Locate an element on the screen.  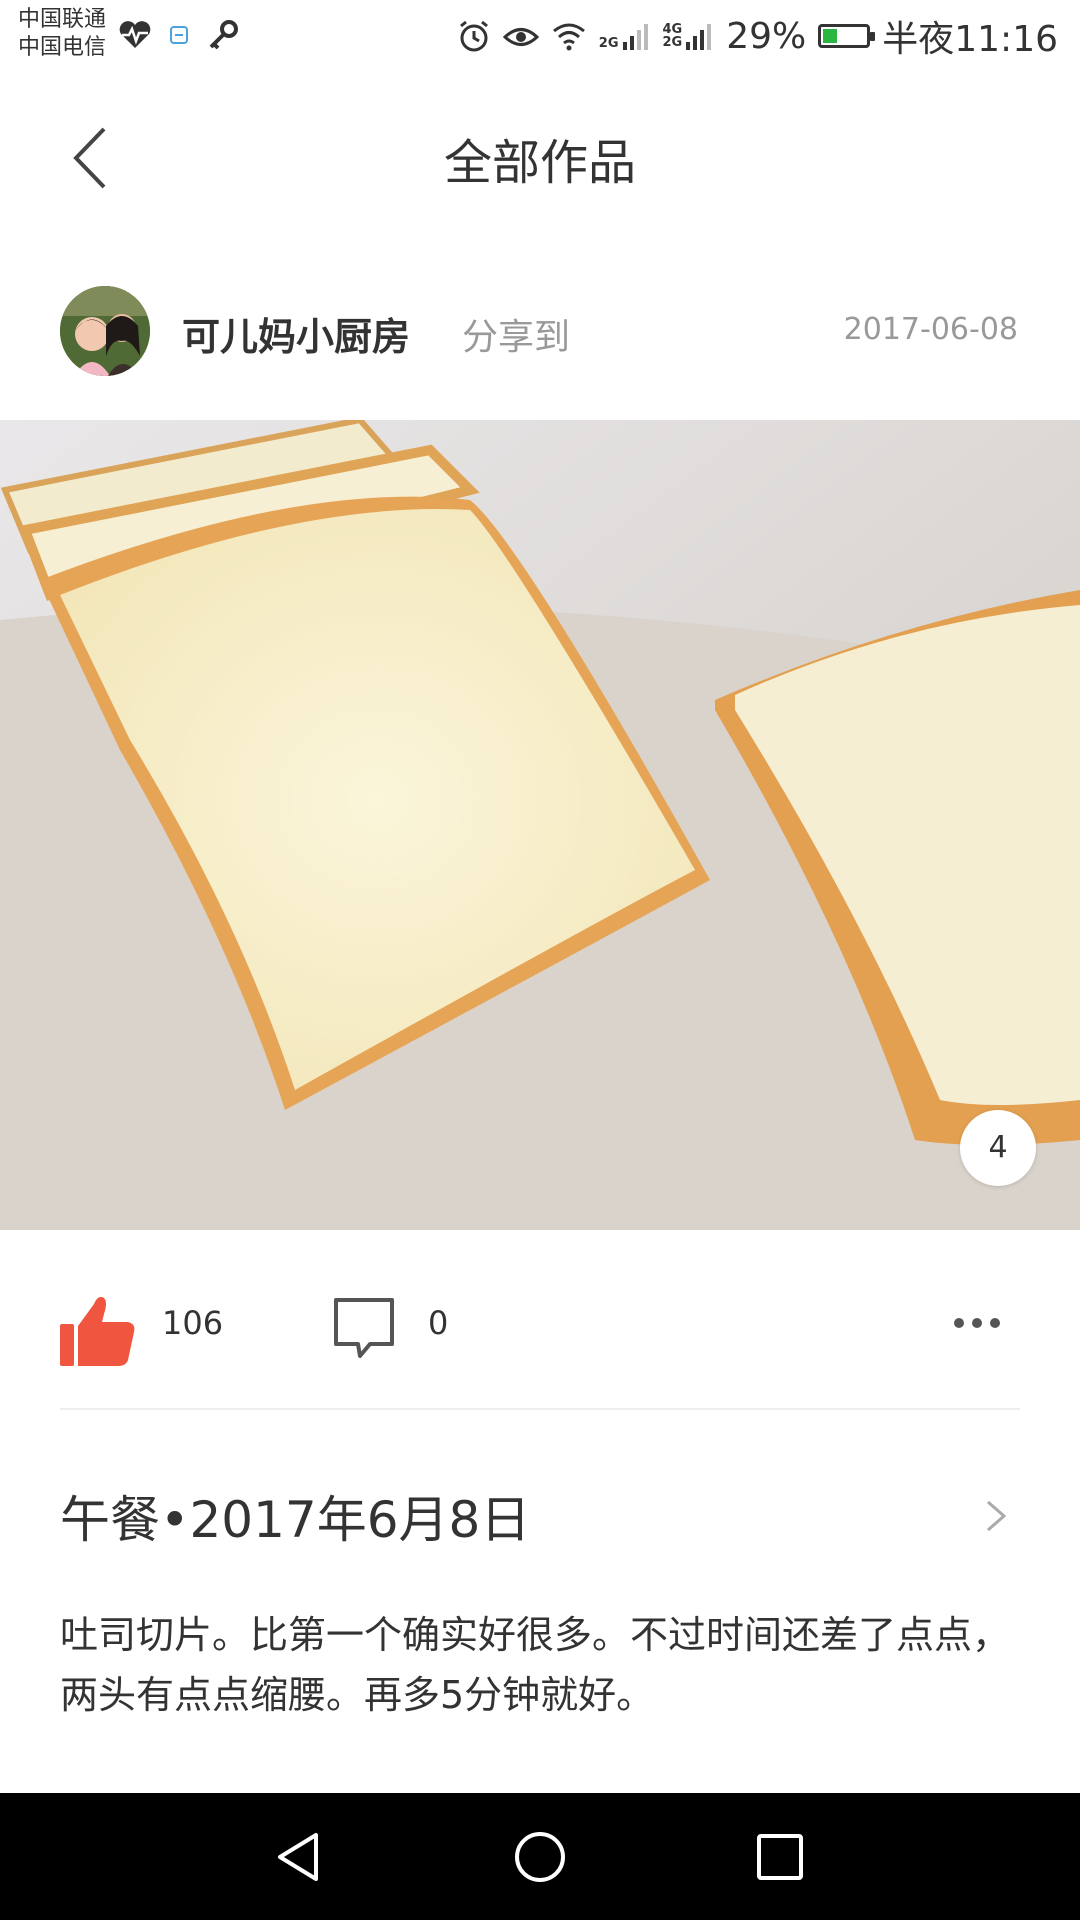
system-nav-bar is located at coordinates (540, 1856).